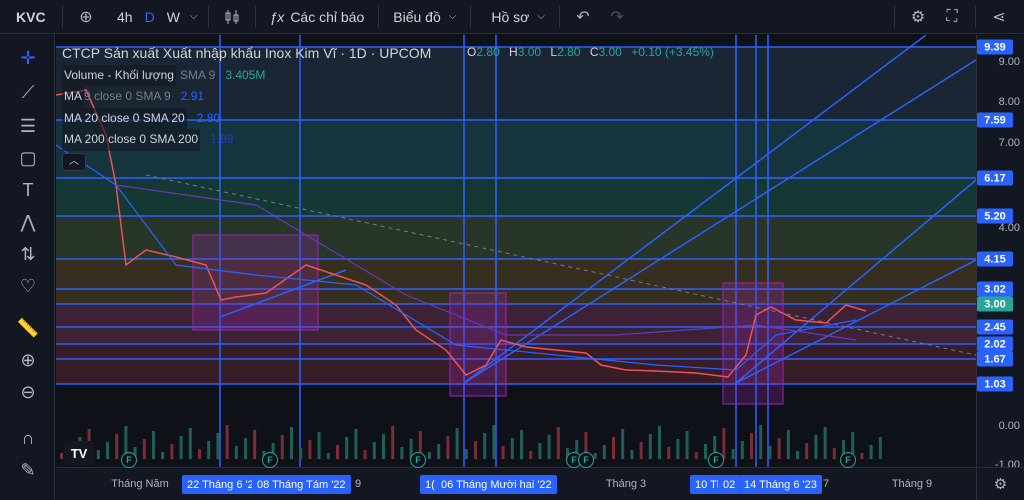 The height and width of the screenshot is (500, 1024). Describe the element at coordinates (125, 16) in the screenshot. I see `interval-4h-label: 4h` at that location.